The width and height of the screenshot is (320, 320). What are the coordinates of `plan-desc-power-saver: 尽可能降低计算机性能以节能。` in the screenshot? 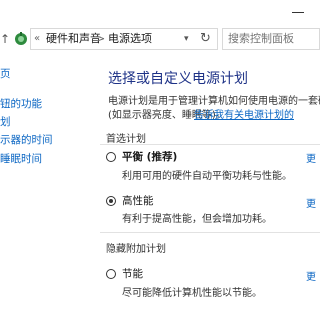 It's located at (192, 293).